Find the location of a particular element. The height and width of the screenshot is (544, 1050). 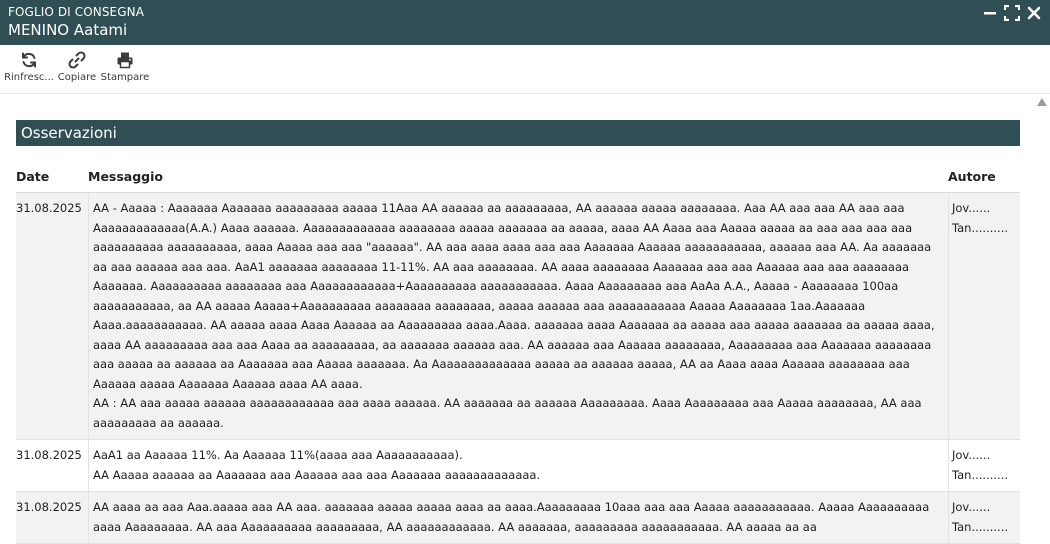

column-header-author: Autore is located at coordinates (984, 173).